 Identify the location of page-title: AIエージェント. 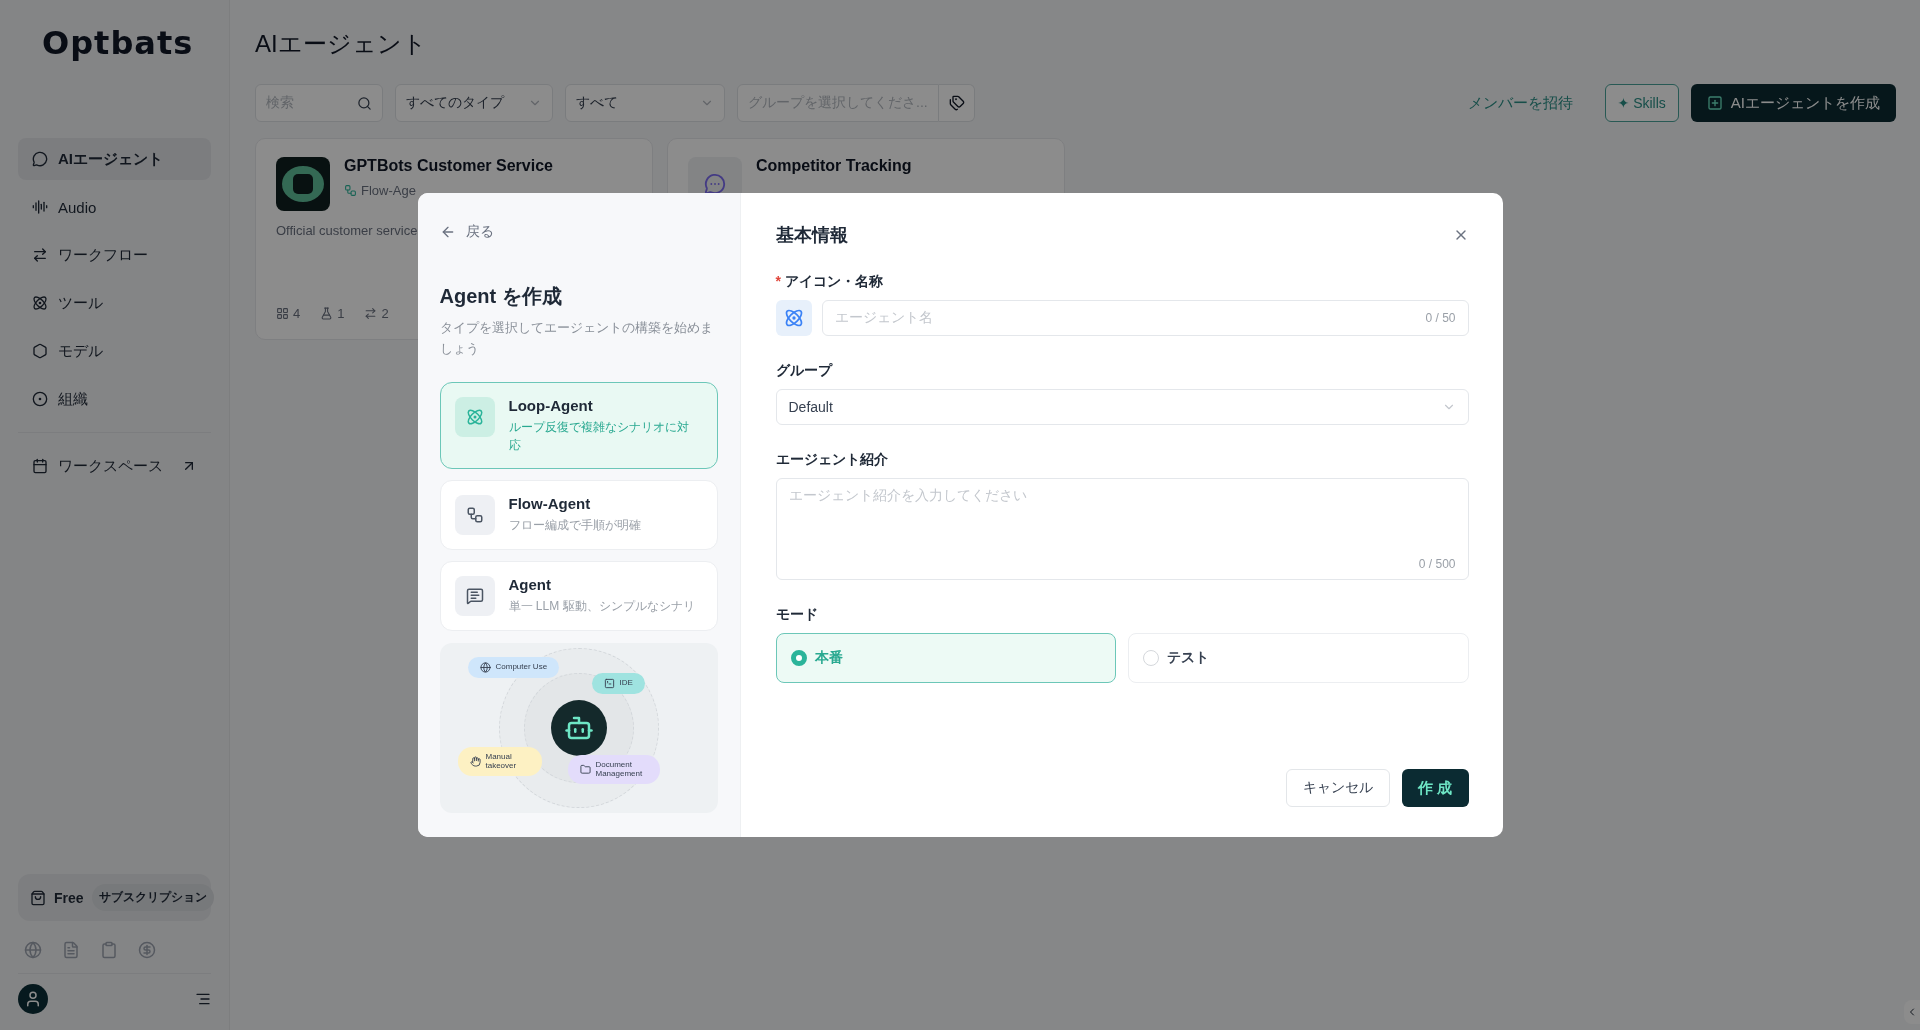
(341, 44).